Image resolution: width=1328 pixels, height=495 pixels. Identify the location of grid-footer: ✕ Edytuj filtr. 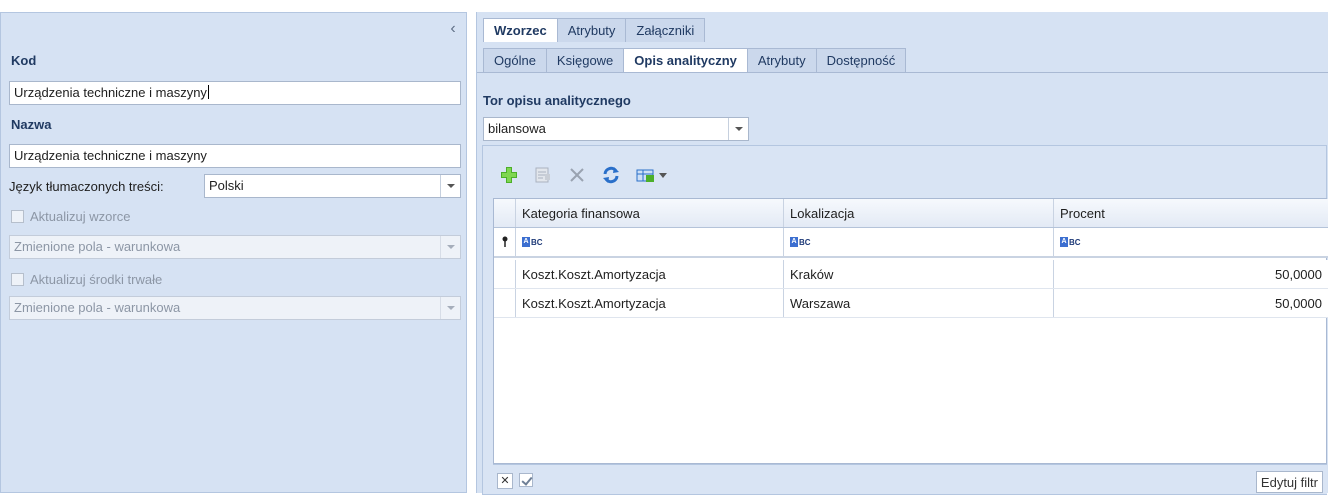
(910, 479).